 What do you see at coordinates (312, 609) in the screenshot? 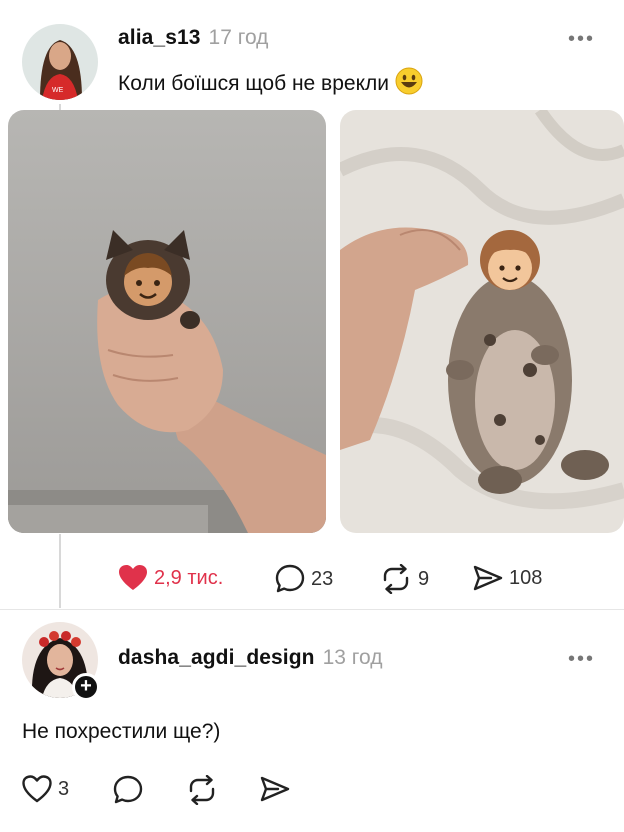
I see `post-divider` at bounding box center [312, 609].